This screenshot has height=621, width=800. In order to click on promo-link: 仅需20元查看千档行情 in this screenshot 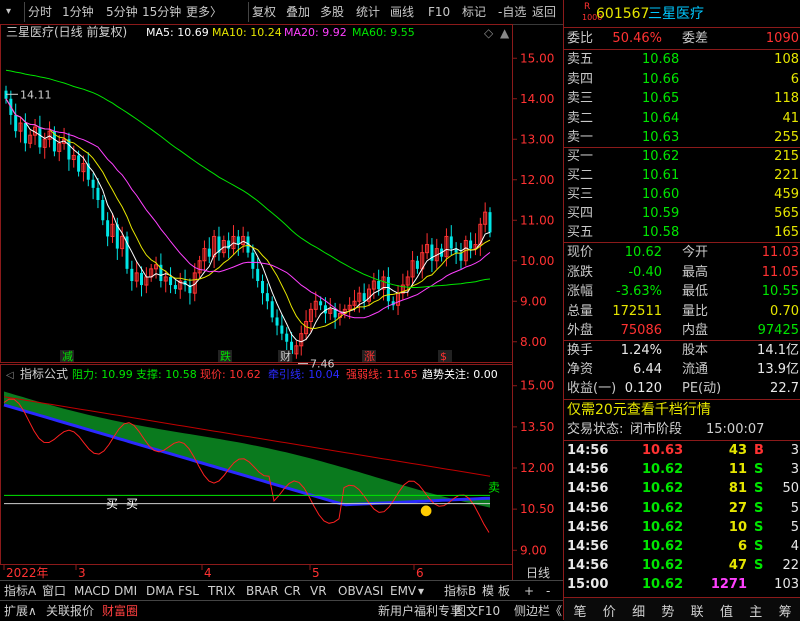, I will do `click(682, 410)`.